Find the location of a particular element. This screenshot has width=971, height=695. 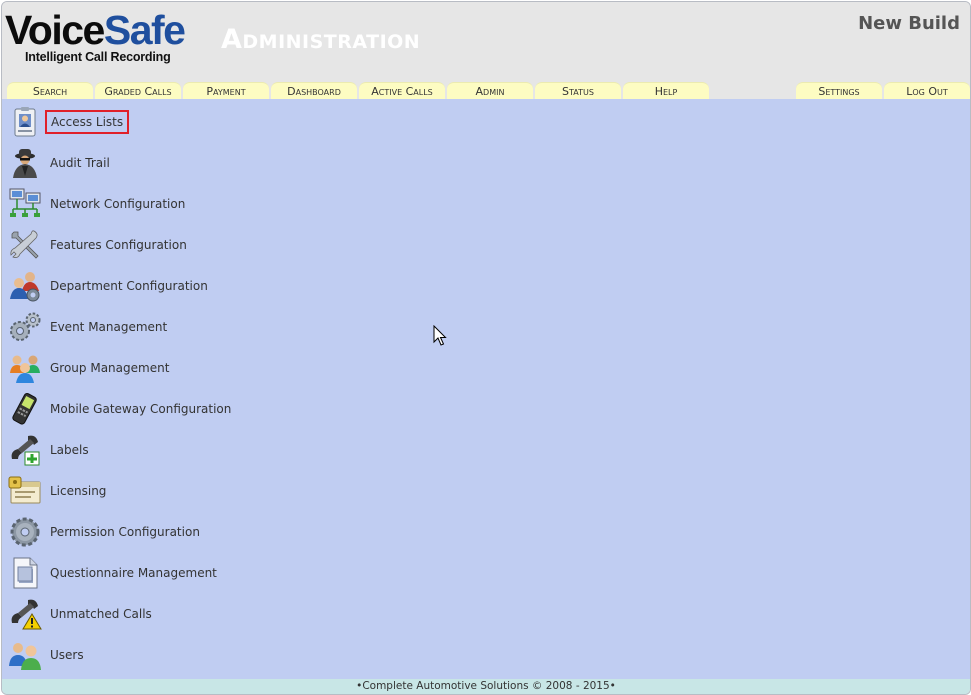

mouse-cursor-icon is located at coordinates (440, 335).